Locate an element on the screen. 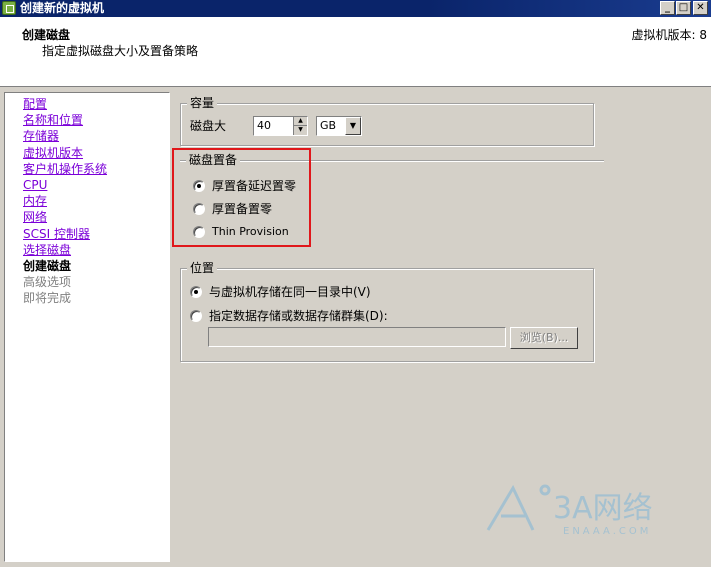  title-bar: 创建新的虚拟机 _ □ ✕ is located at coordinates (355, 8).